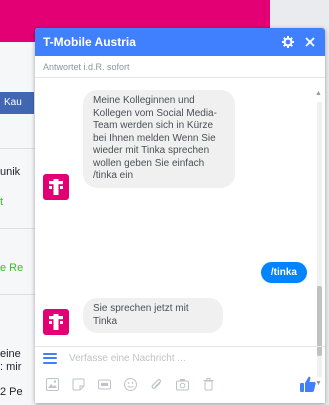  I want to click on outgoing-message: /tinka, so click(283, 272).